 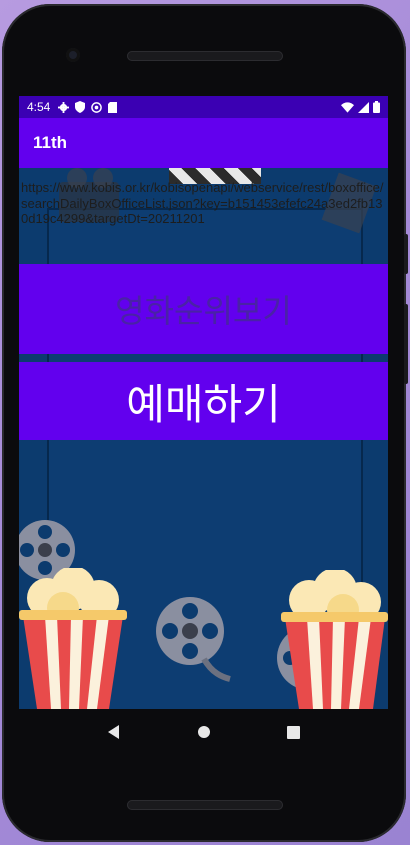 I want to click on battery-icon, so click(x=376, y=107).